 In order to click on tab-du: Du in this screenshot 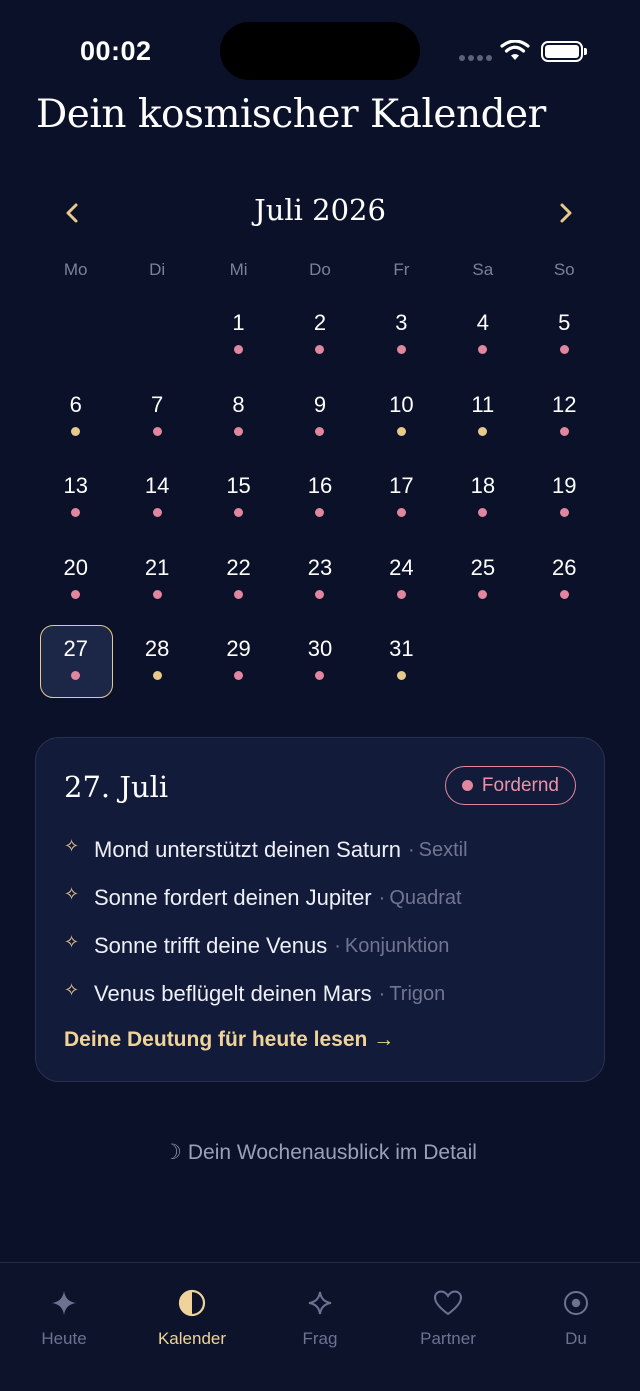, I will do `click(576, 1327)`.